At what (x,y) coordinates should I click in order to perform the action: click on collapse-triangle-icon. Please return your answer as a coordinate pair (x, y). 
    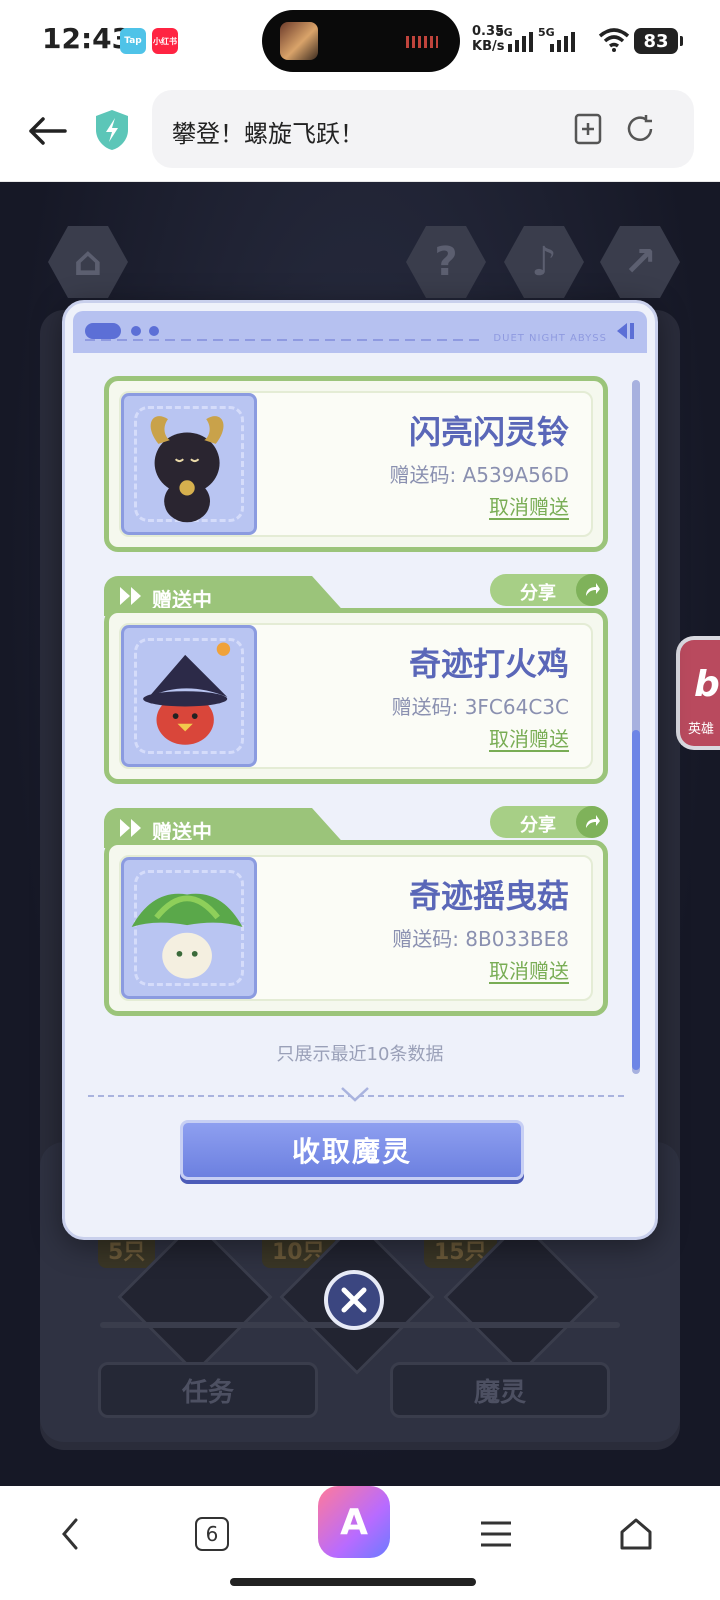
    Looking at the image, I should click on (625, 331).